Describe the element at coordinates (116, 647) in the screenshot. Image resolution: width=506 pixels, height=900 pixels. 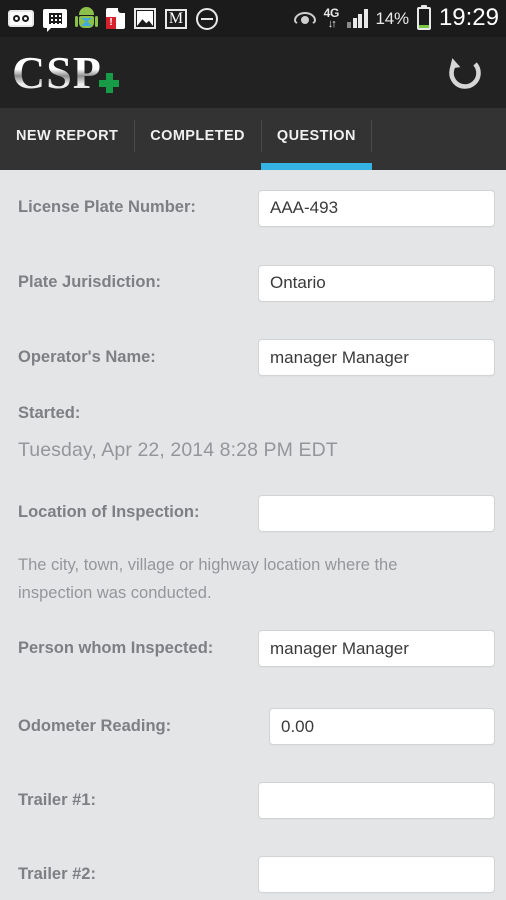
I see `label-person-whom-inspected: Person whom Inspected:` at that location.